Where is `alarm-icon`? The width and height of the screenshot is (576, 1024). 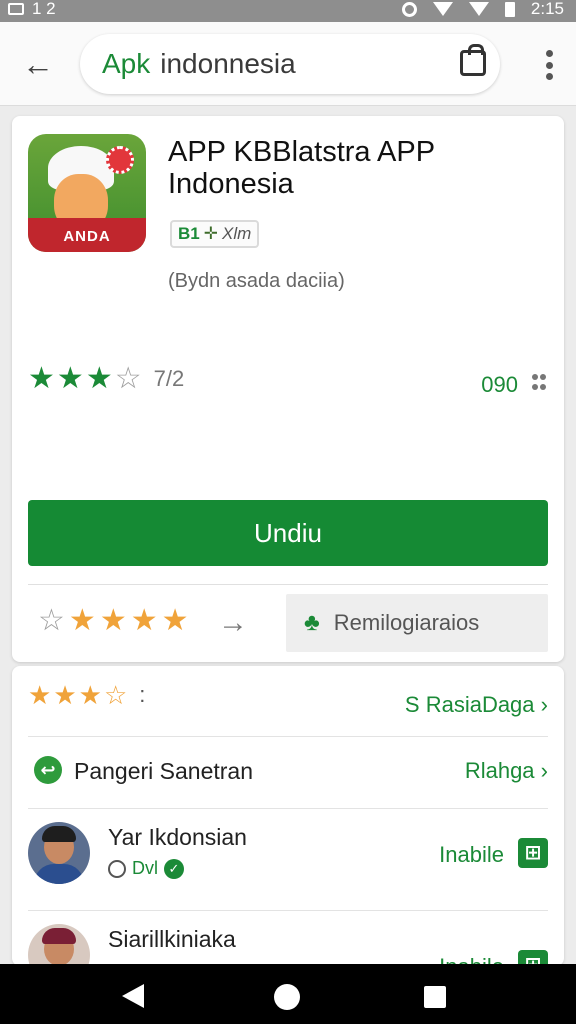 alarm-icon is located at coordinates (409, 9).